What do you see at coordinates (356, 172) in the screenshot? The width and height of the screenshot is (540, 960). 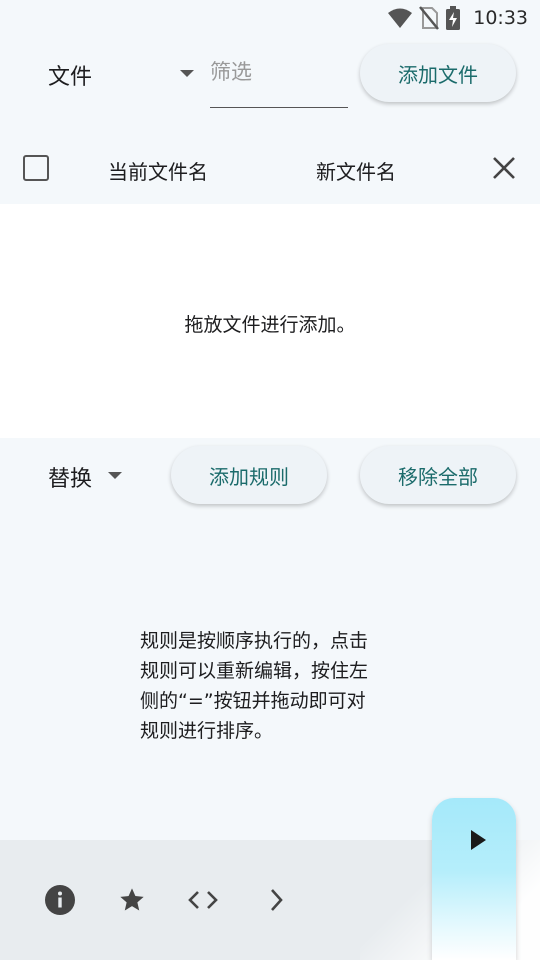 I see `column-new-name: 新文件名` at bounding box center [356, 172].